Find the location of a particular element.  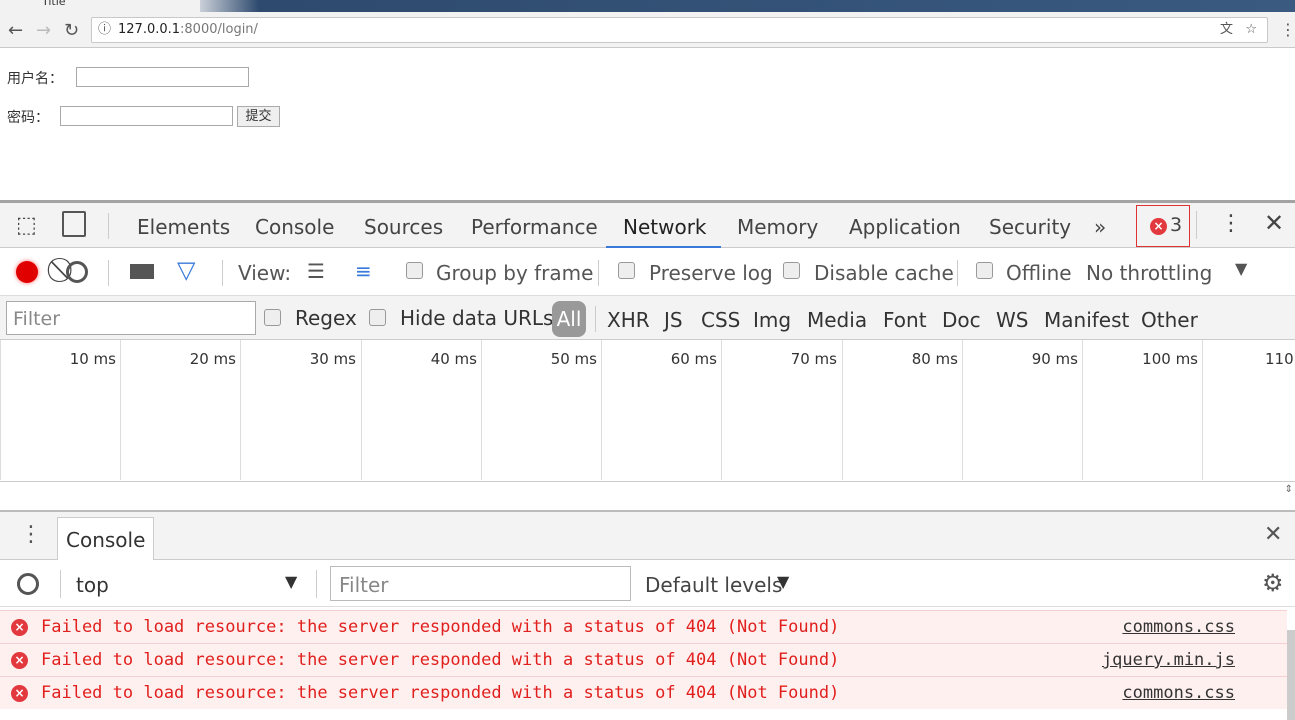

context-select: top is located at coordinates (92, 585).